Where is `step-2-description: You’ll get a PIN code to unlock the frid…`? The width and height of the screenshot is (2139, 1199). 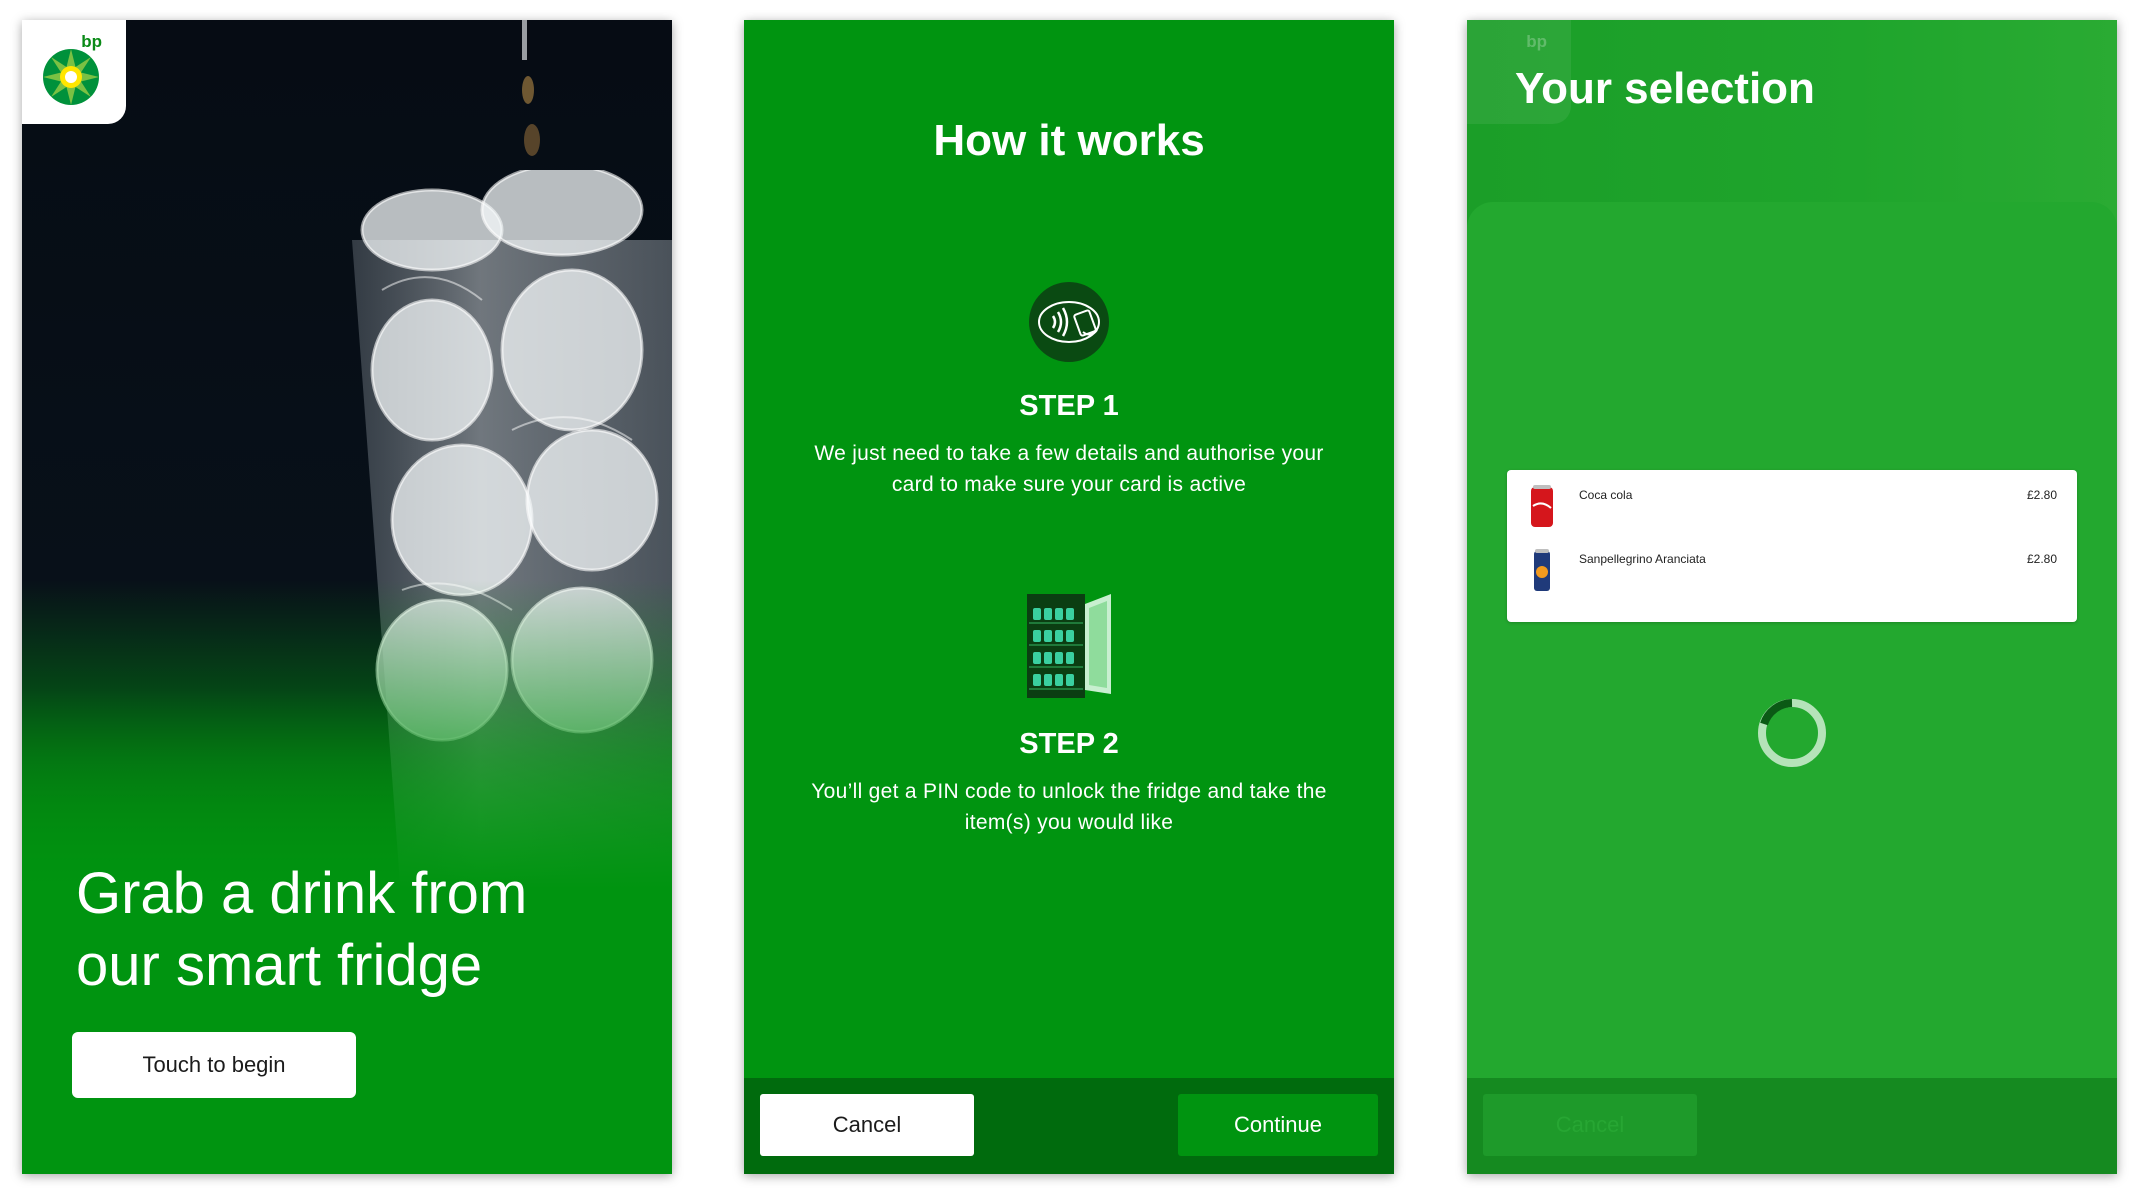
step-2-description: You’ll get a PIN code to unlock the frid… is located at coordinates (1069, 807).